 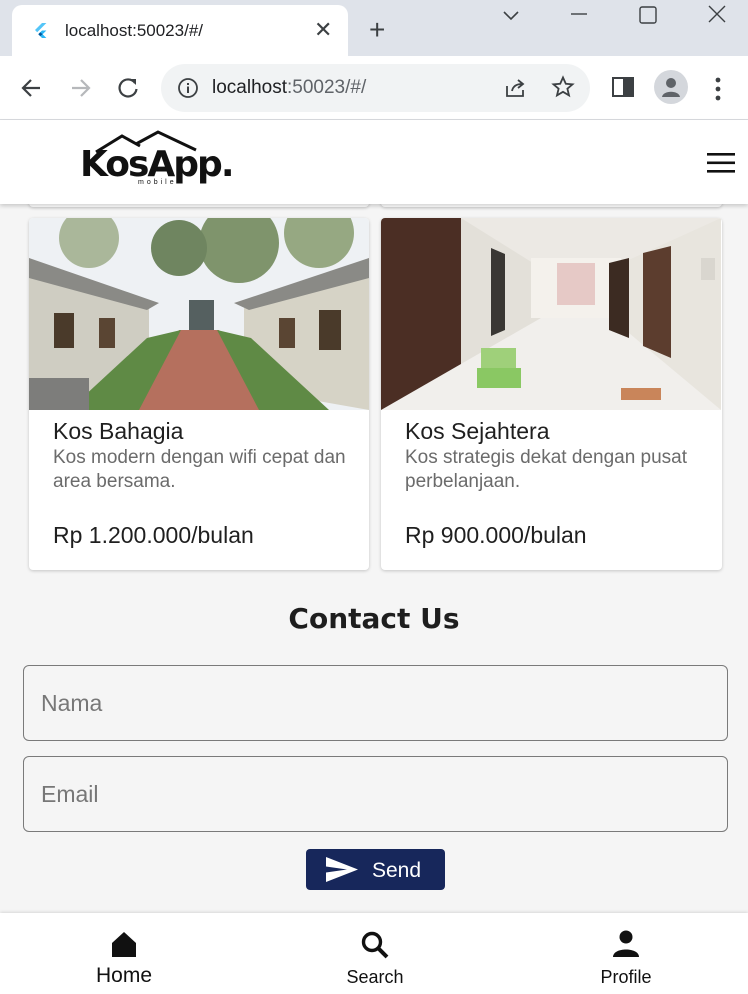 I want to click on logo-subtext: mobile, so click(x=157, y=182).